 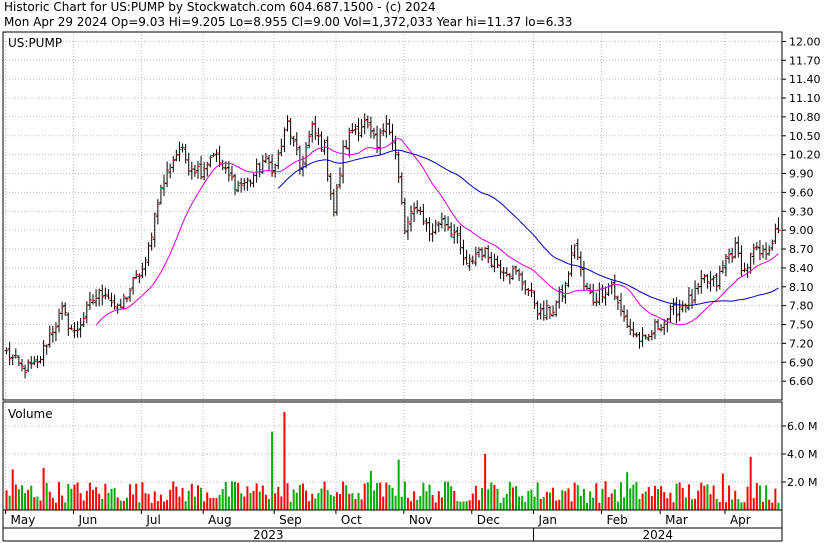 I want to click on price-tick-label: 10.80, so click(x=805, y=117).